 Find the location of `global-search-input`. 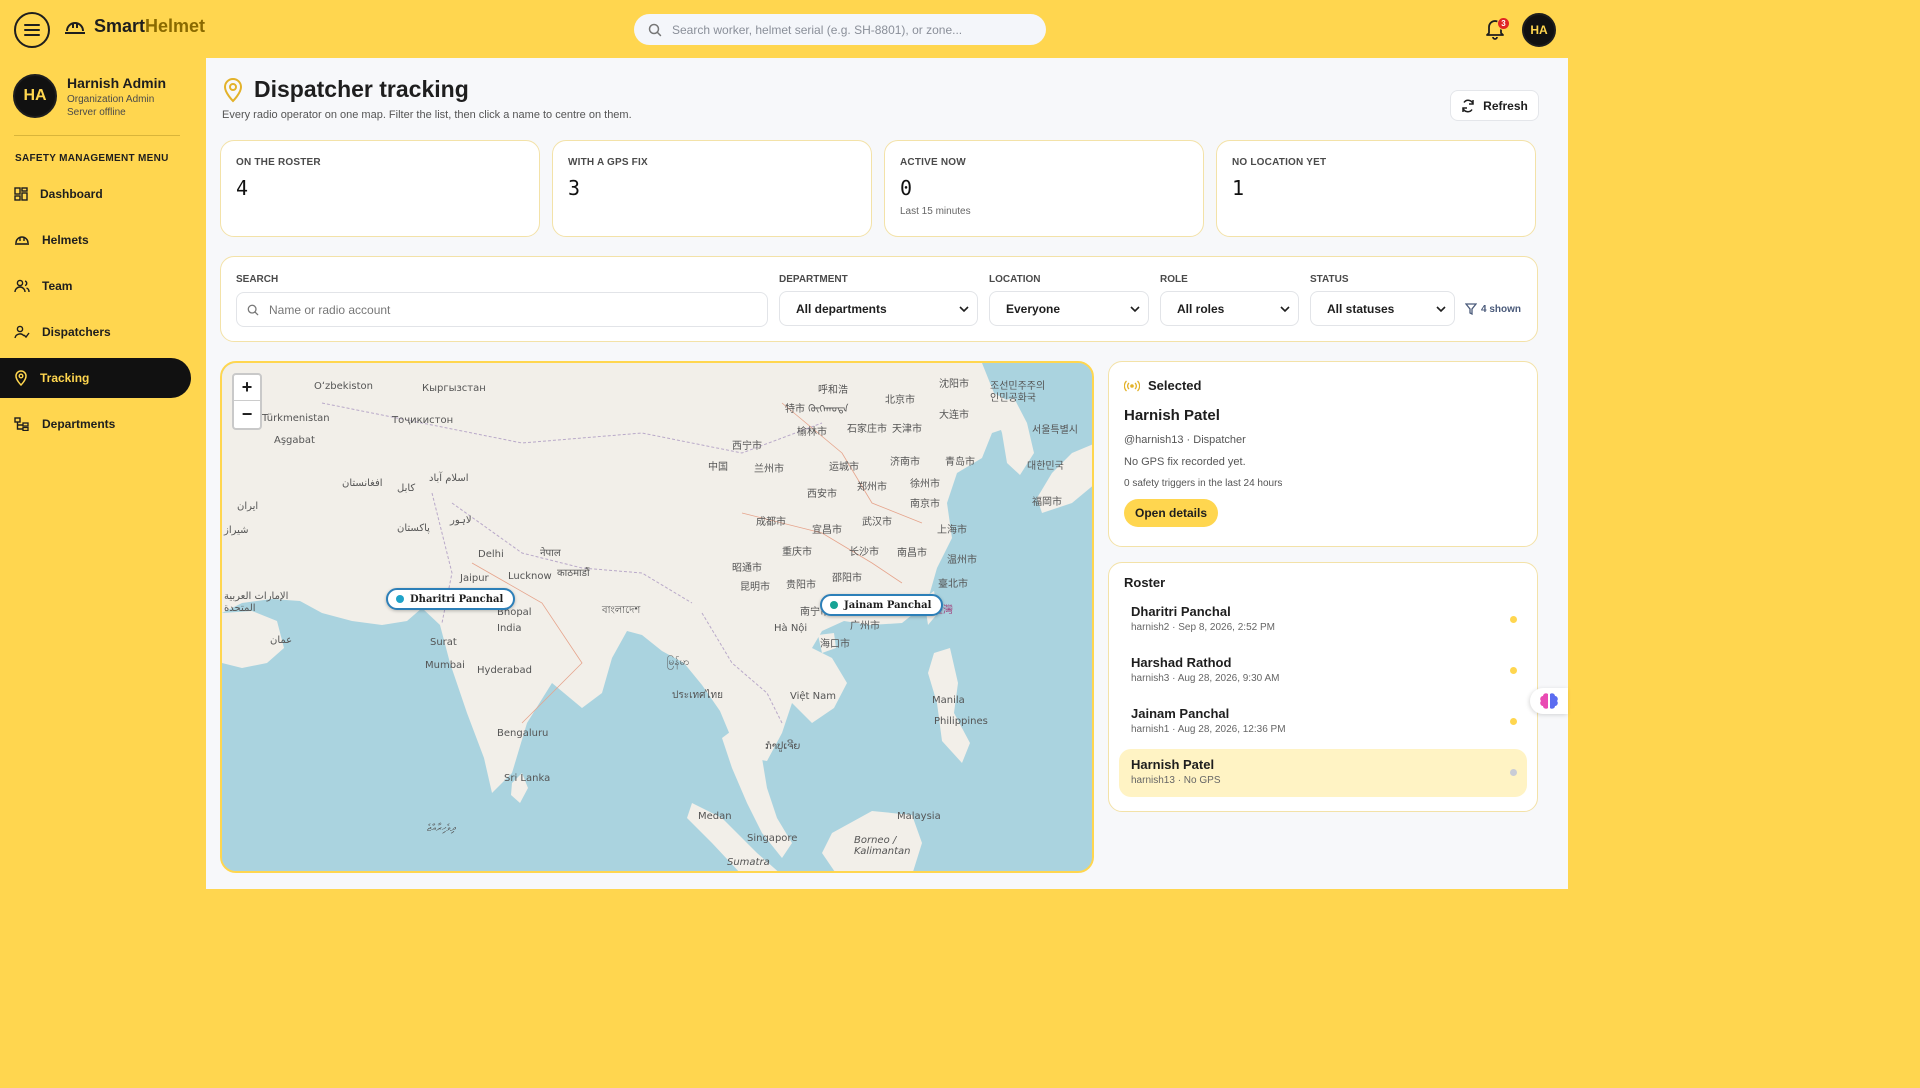

global-search-input is located at coordinates (852, 29).